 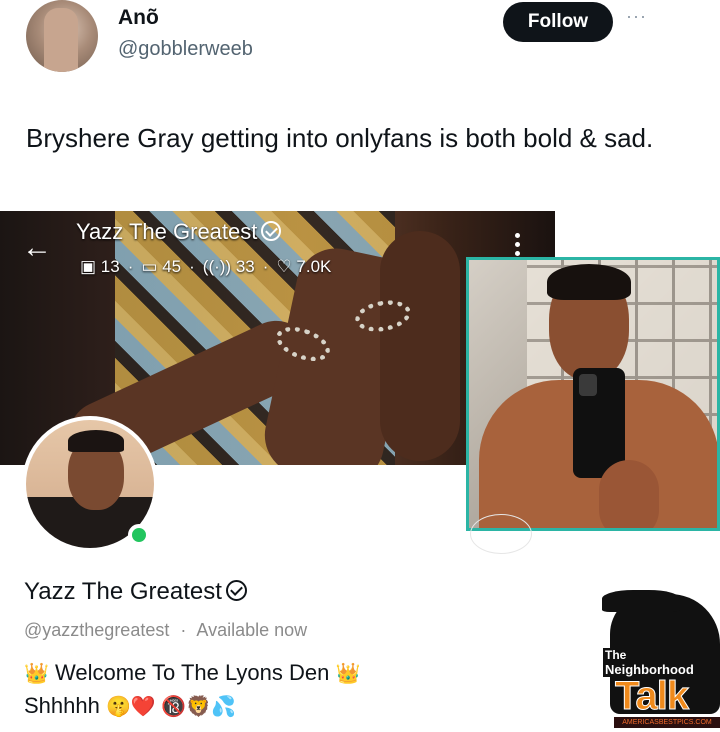 What do you see at coordinates (166, 630) in the screenshot?
I see `profile-handle-status: @yazzthegreatest · Available now` at bounding box center [166, 630].